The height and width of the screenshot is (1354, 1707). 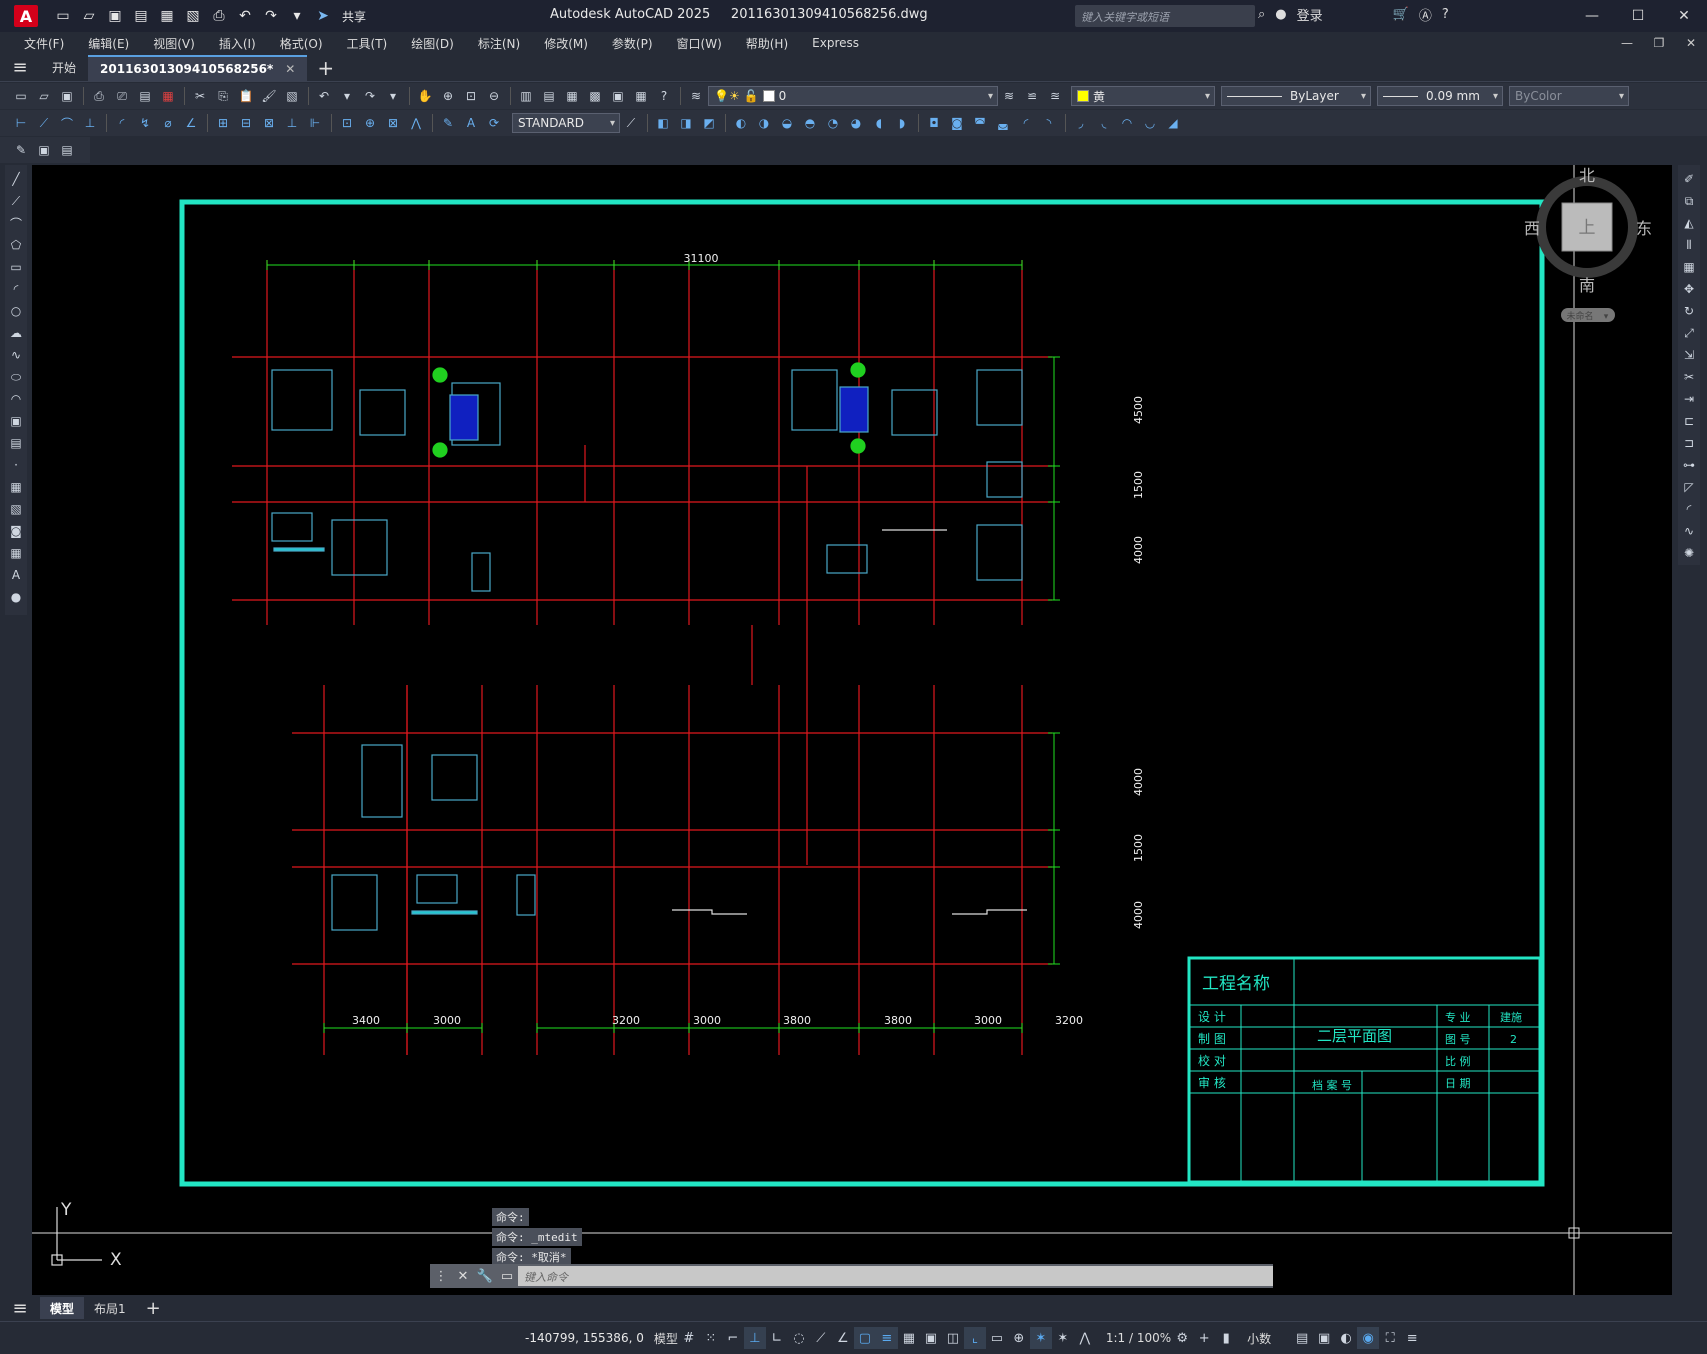 I want to click on new-layout-icon: +, so click(x=153, y=1308).